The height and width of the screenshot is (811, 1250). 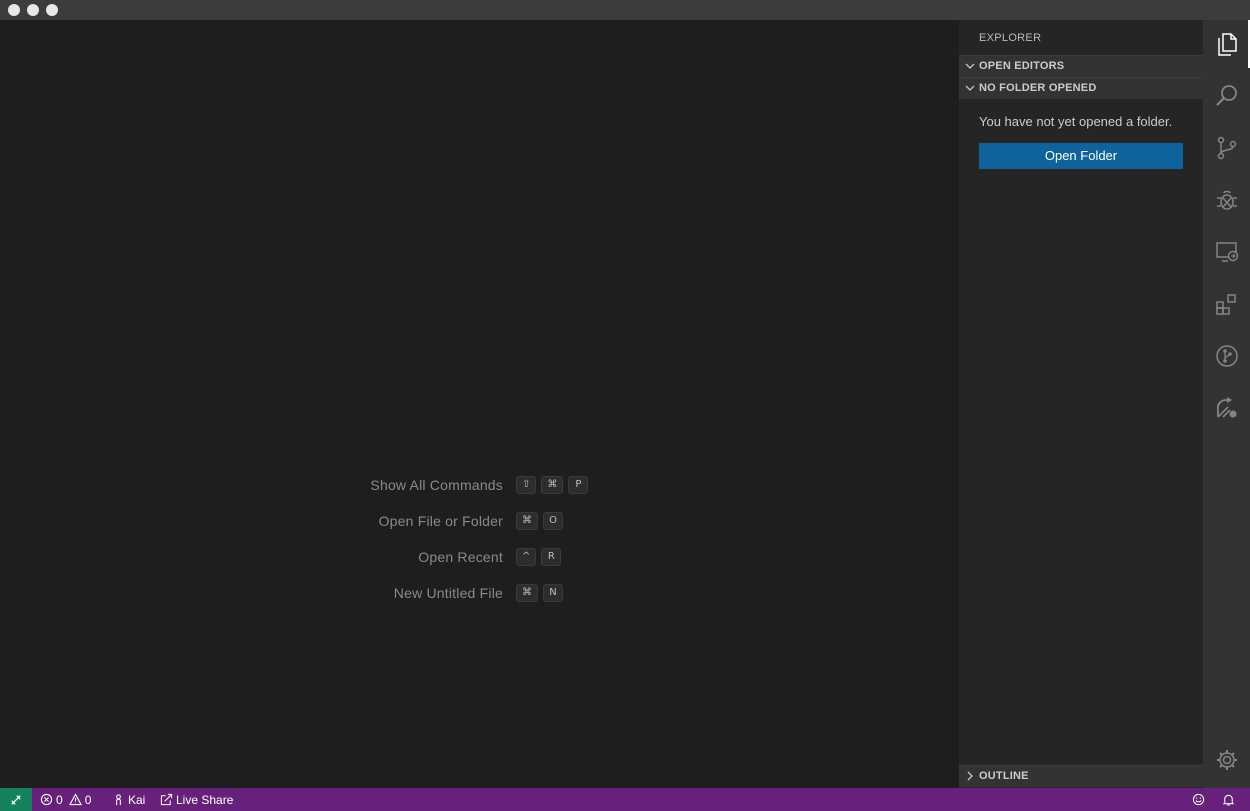 What do you see at coordinates (526, 557) in the screenshot?
I see `key-control: ^` at bounding box center [526, 557].